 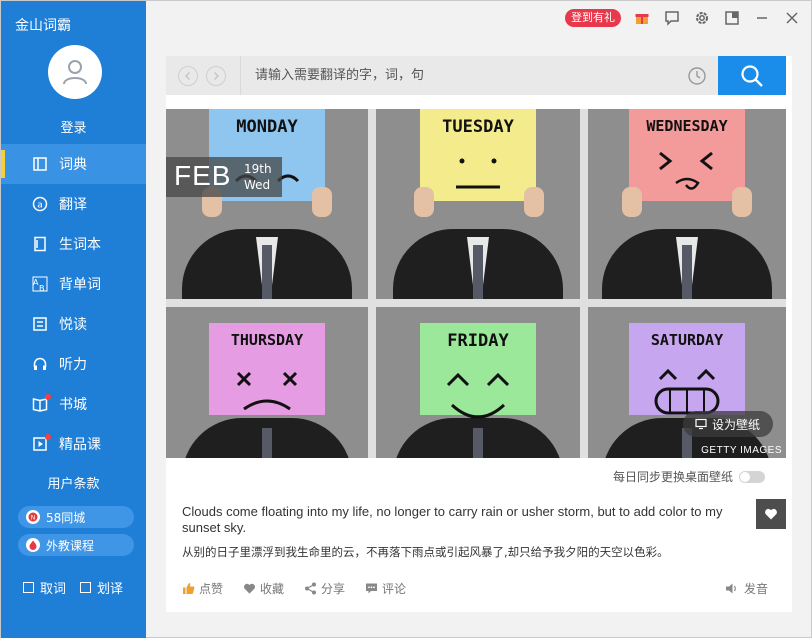 What do you see at coordinates (257, 185) in the screenshot?
I see `date-weekday: Wed` at bounding box center [257, 185].